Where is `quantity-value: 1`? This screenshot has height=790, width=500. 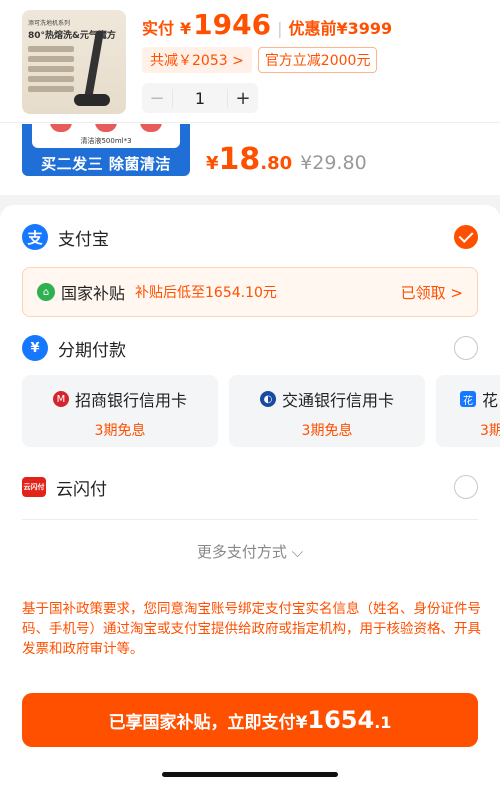
quantity-value: 1 is located at coordinates (200, 98).